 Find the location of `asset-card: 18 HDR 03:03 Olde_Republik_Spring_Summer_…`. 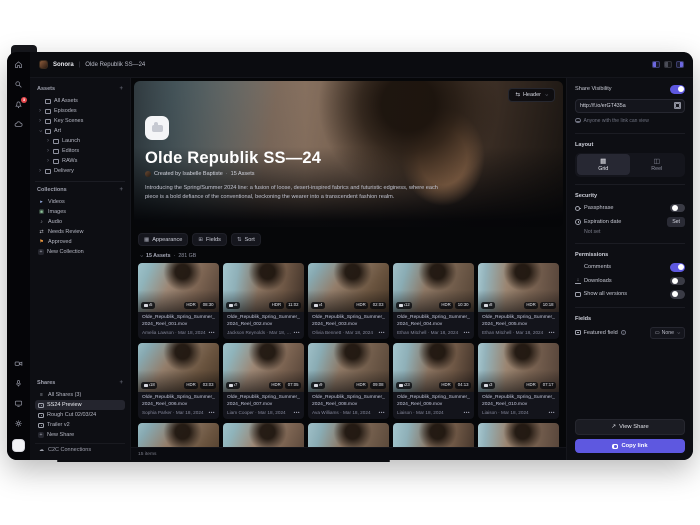

asset-card: 18 HDR 03:03 Olde_Republik_Spring_Summer_… is located at coordinates (178, 381).